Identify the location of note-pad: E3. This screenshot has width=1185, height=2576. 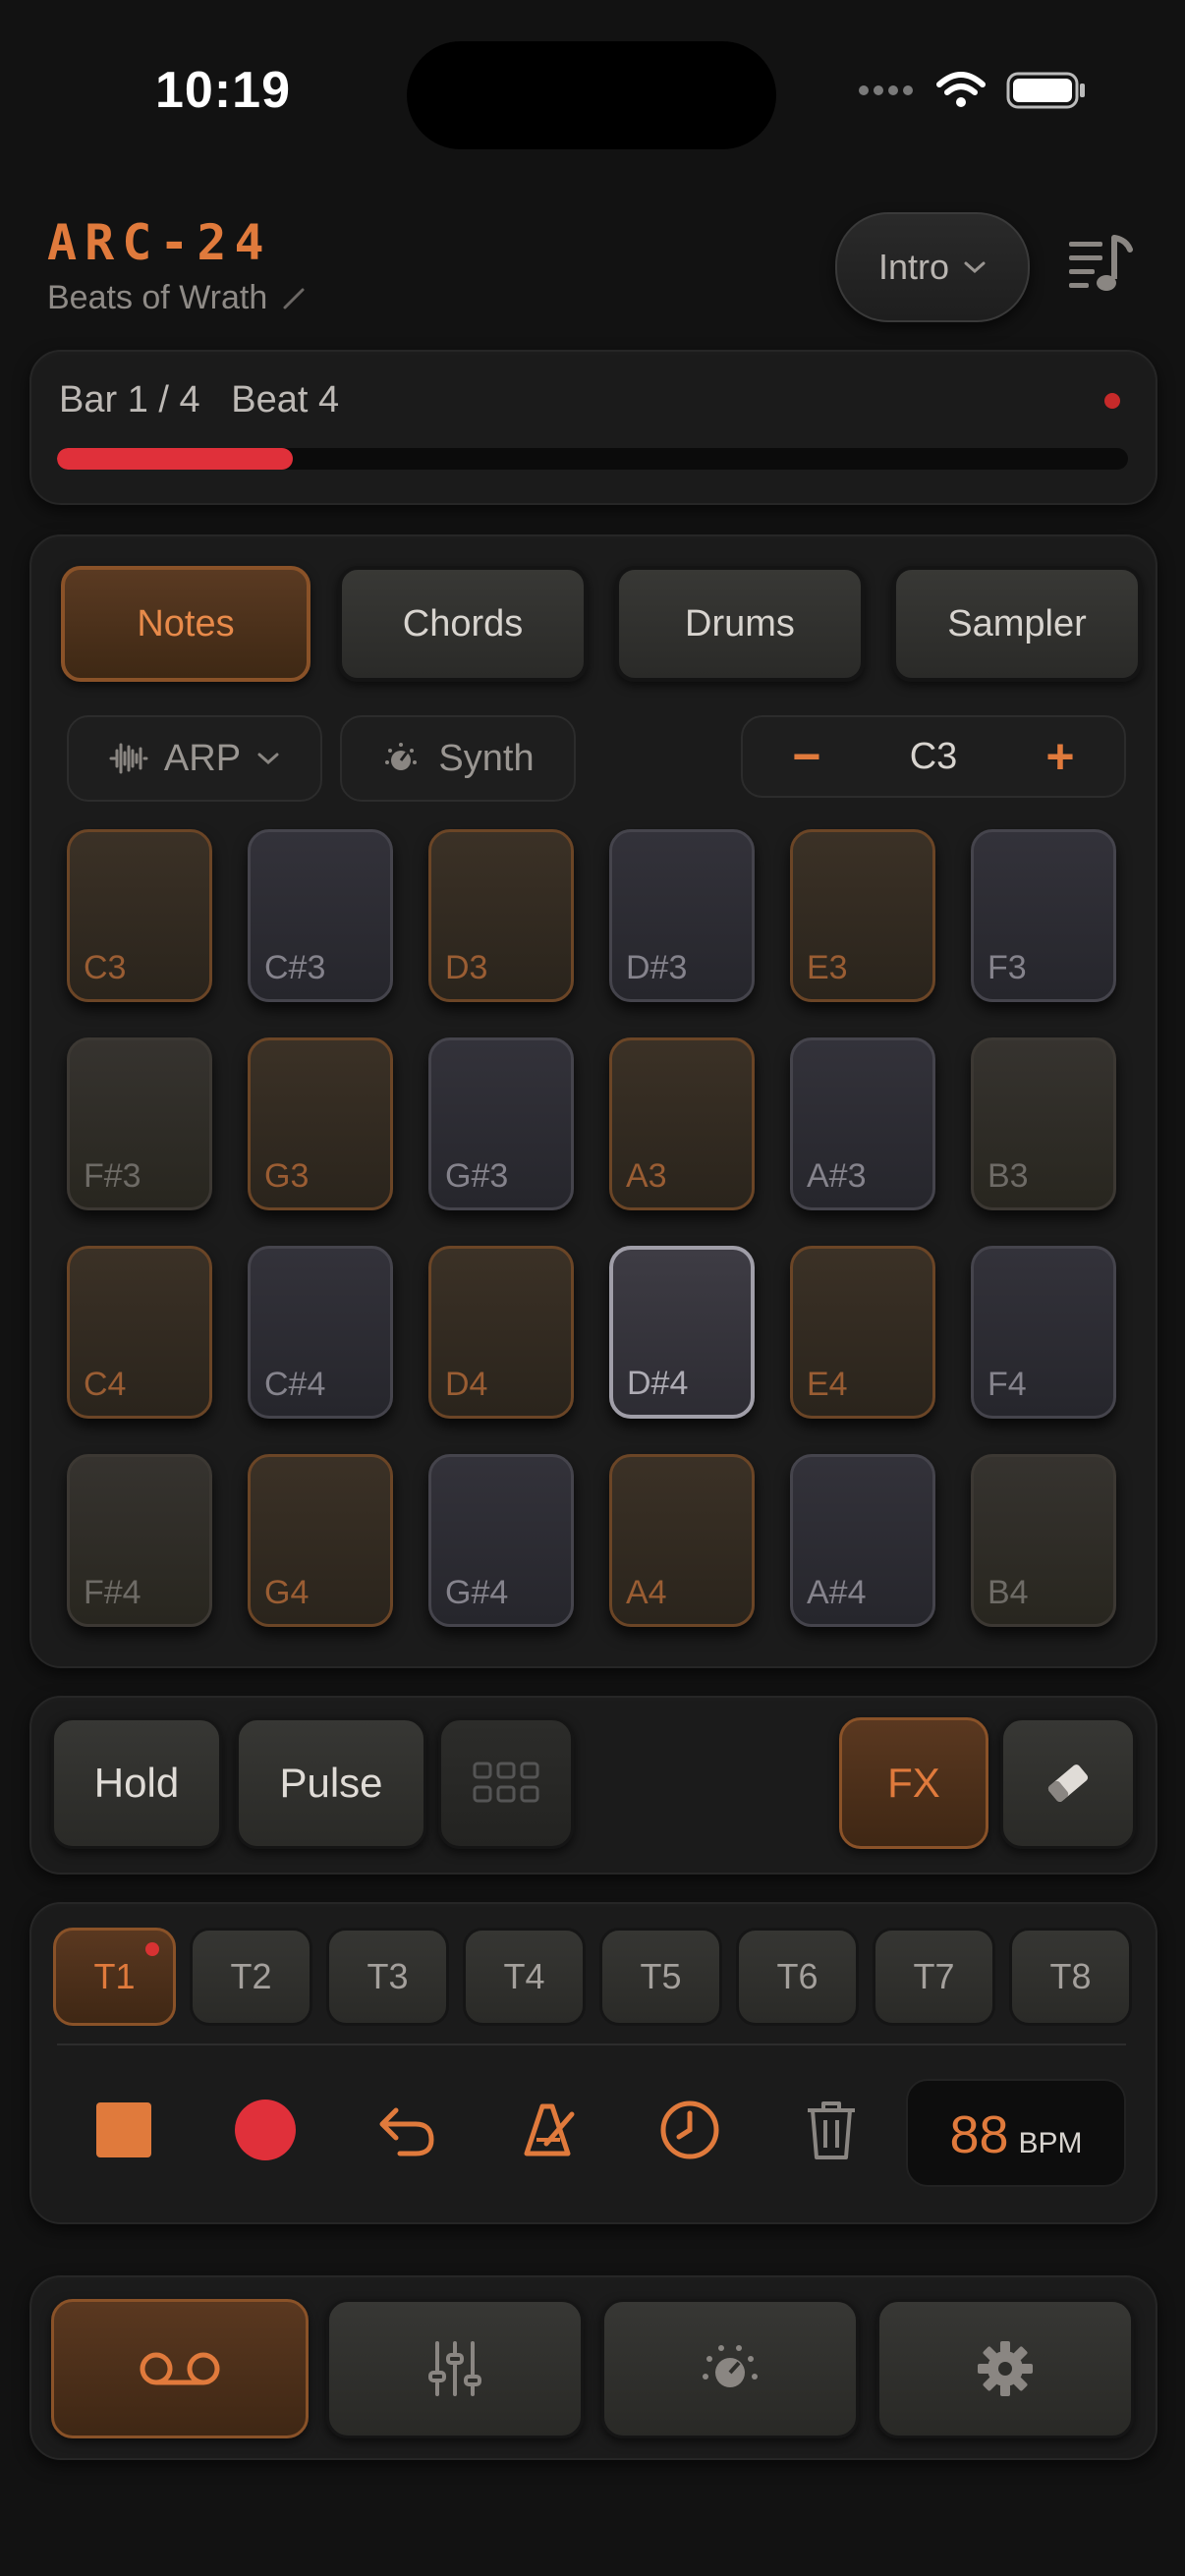
(863, 915).